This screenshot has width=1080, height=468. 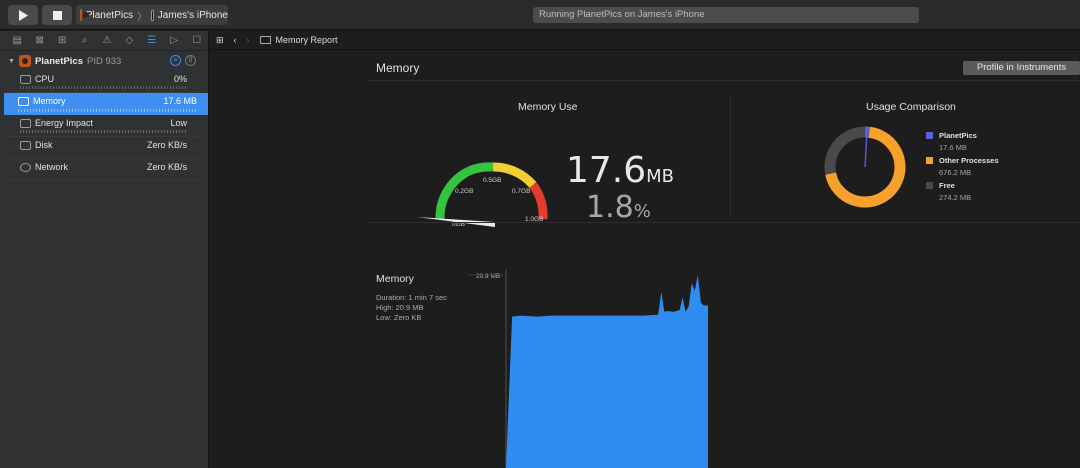 I want to click on gauge-arc-green, so click(x=453, y=193).